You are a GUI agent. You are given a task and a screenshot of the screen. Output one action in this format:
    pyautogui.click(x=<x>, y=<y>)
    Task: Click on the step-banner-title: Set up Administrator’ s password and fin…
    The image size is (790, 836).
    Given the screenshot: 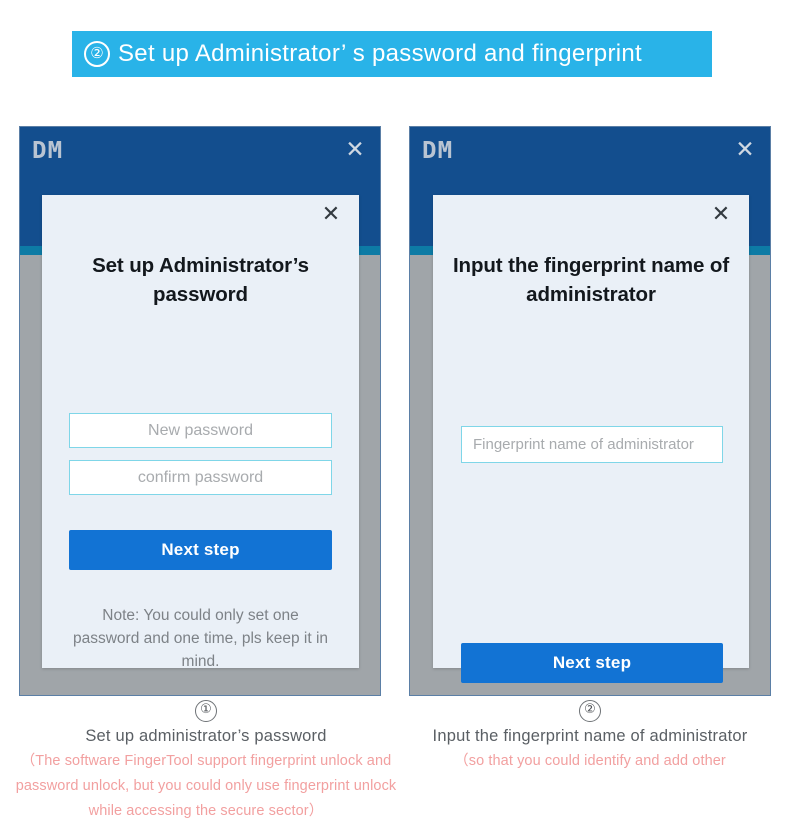 What is the action you would take?
    pyautogui.click(x=380, y=53)
    